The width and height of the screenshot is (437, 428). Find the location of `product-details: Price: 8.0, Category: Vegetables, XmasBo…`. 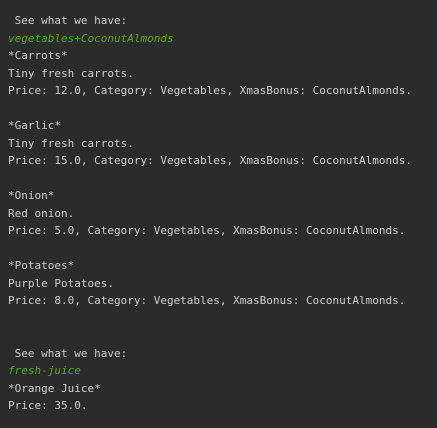

product-details: Price: 8.0, Category: Vegetables, XmasBo… is located at coordinates (207, 300).